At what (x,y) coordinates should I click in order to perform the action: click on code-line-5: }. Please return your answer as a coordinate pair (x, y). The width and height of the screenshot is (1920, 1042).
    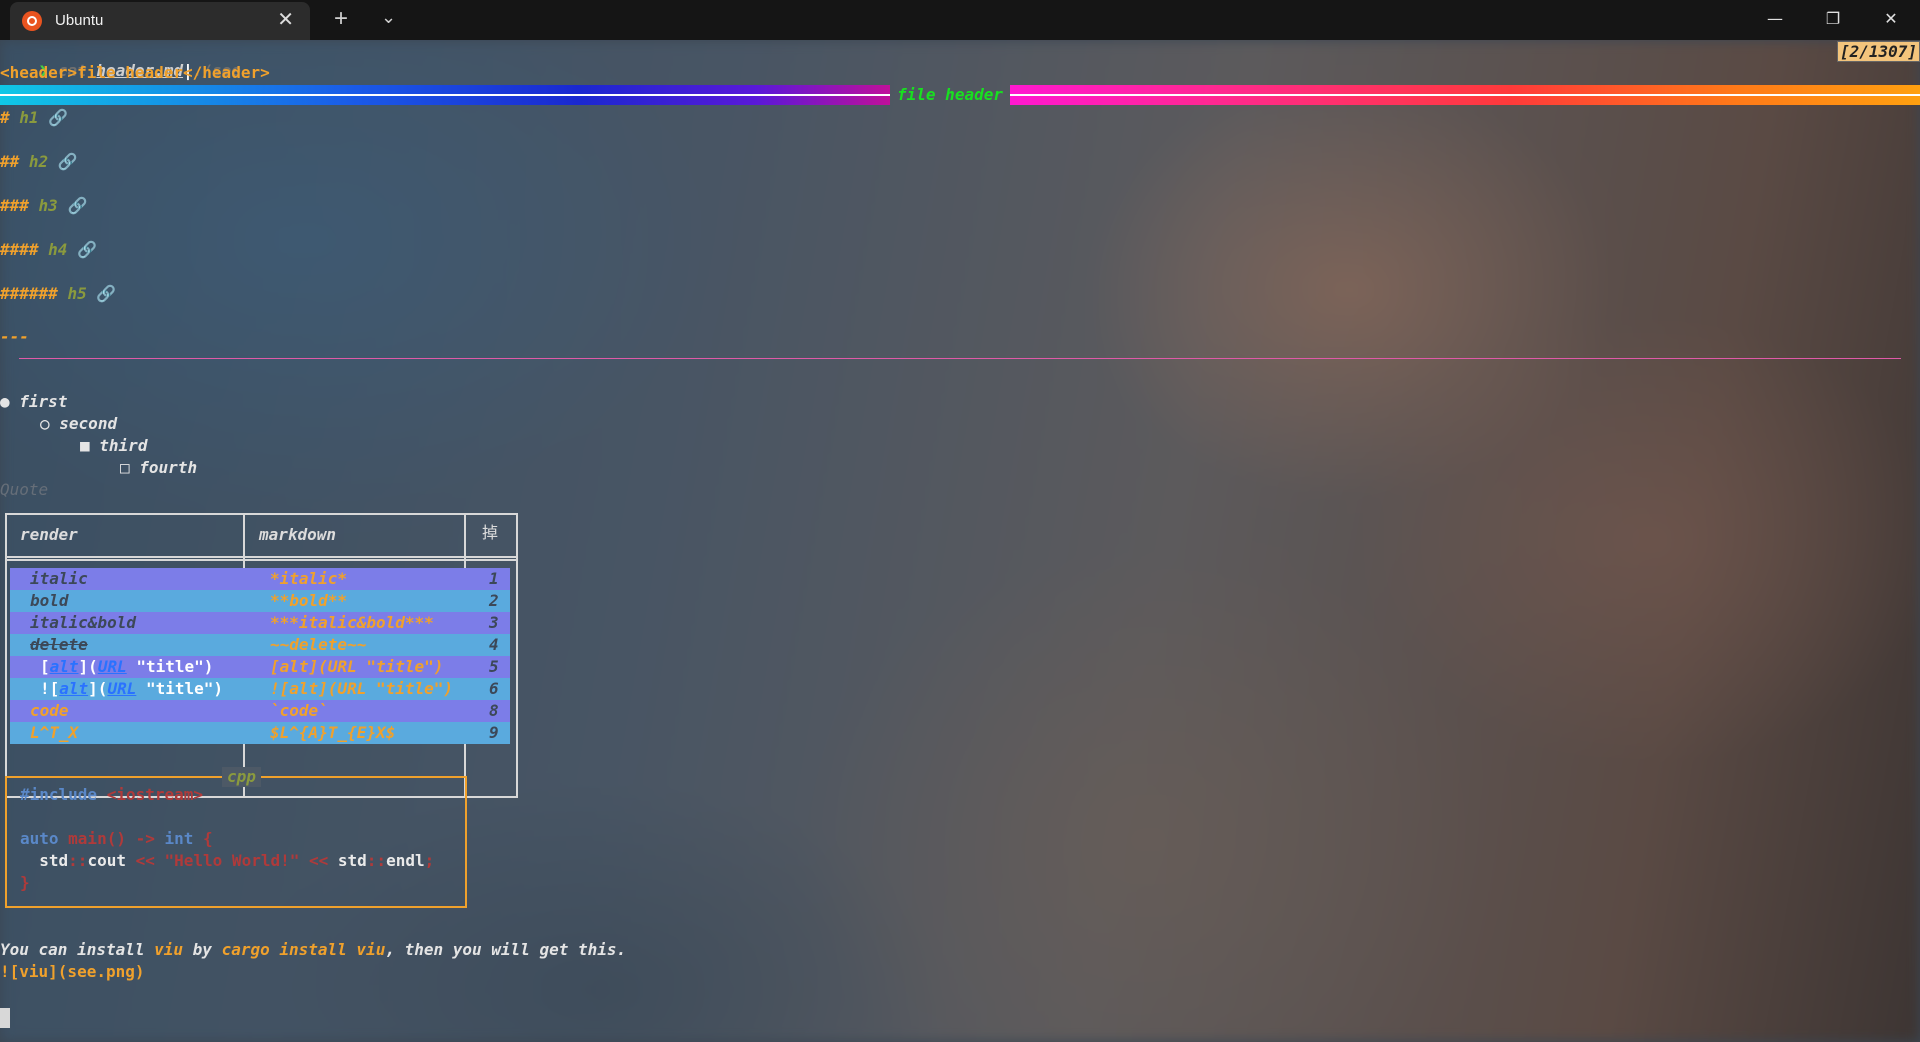
    Looking at the image, I should click on (25, 882).